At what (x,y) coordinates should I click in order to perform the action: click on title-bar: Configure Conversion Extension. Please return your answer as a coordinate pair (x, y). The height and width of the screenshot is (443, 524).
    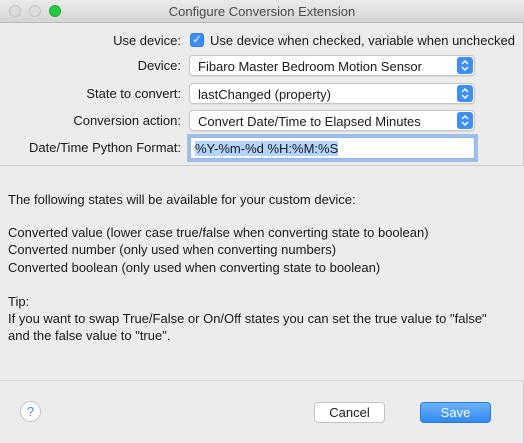
    Looking at the image, I should click on (262, 11).